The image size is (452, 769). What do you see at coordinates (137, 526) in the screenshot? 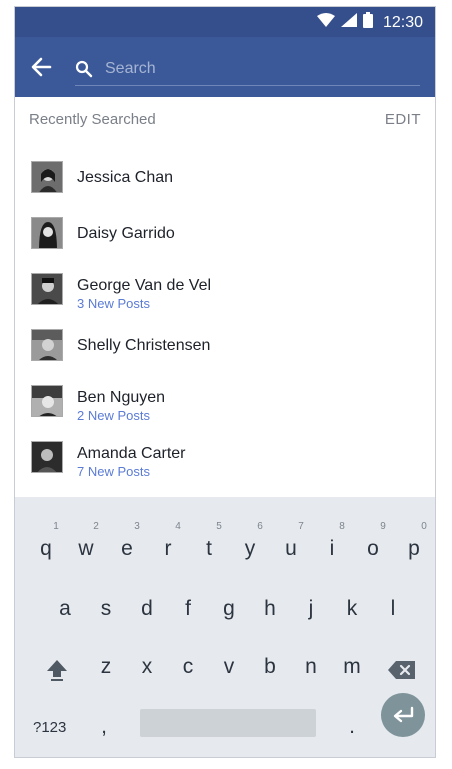
I see `key-hint: 3` at bounding box center [137, 526].